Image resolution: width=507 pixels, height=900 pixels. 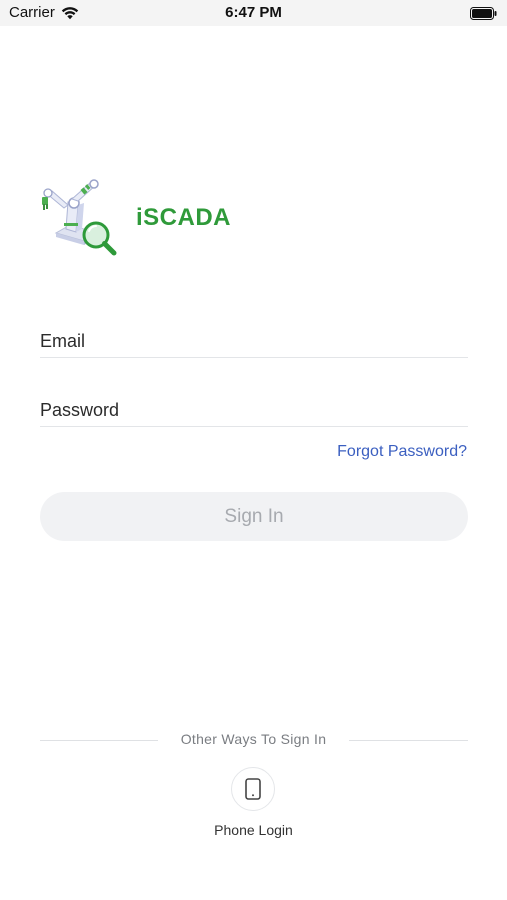 I want to click on password-field, so click(x=254, y=410).